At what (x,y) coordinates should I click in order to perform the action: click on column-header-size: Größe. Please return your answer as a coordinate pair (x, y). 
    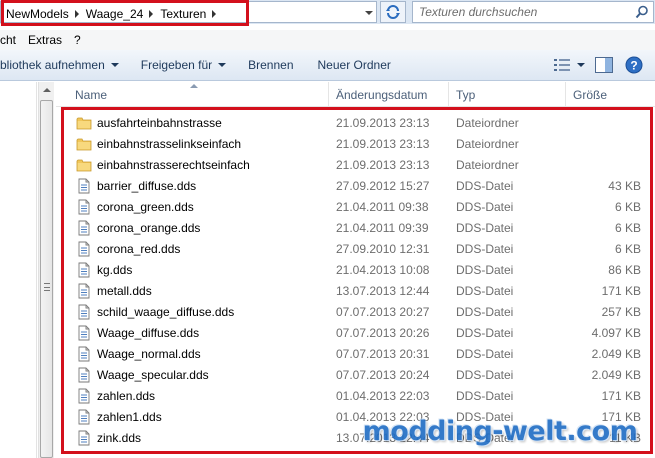
    Looking at the image, I should click on (610, 94).